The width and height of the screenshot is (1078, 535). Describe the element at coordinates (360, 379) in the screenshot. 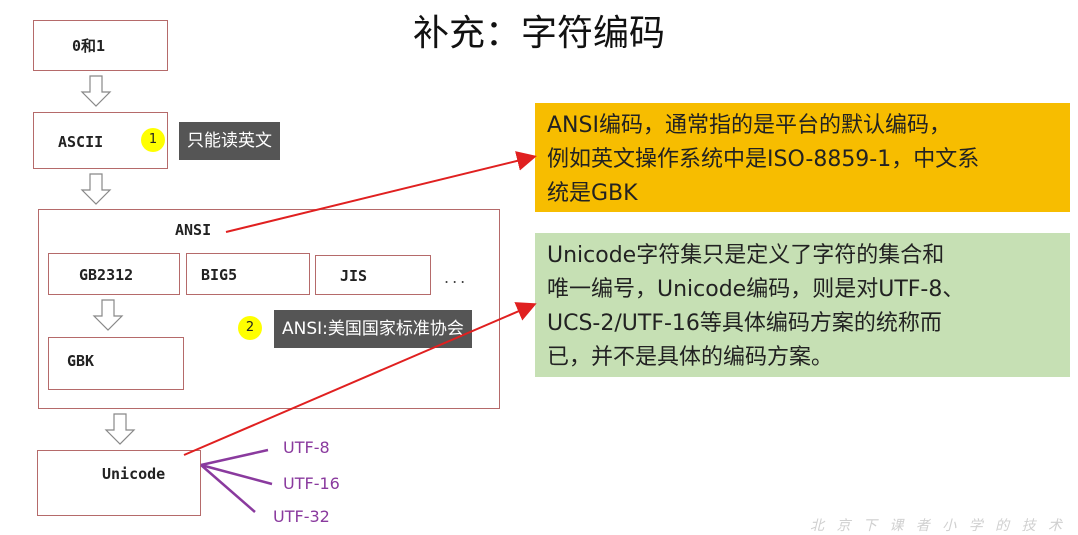

I see `red-arrow-unicode` at that location.